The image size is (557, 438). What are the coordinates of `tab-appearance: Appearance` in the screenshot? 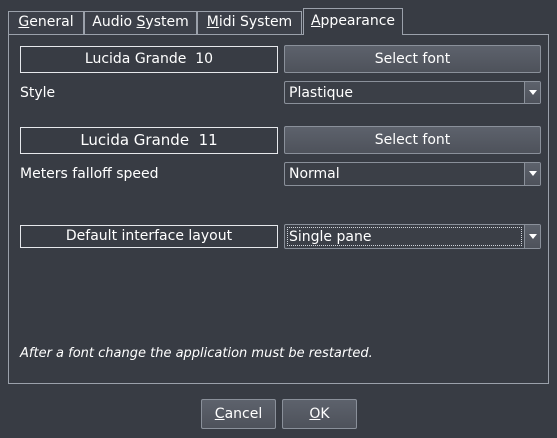 It's located at (353, 21).